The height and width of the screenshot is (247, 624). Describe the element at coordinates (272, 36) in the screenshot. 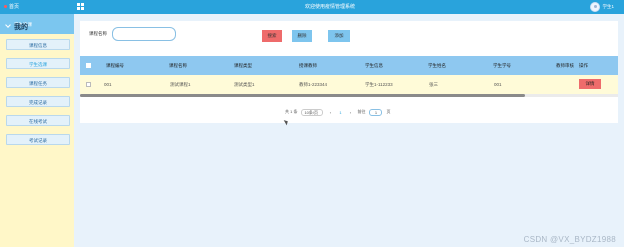

I see `search-button: 搜索` at that location.